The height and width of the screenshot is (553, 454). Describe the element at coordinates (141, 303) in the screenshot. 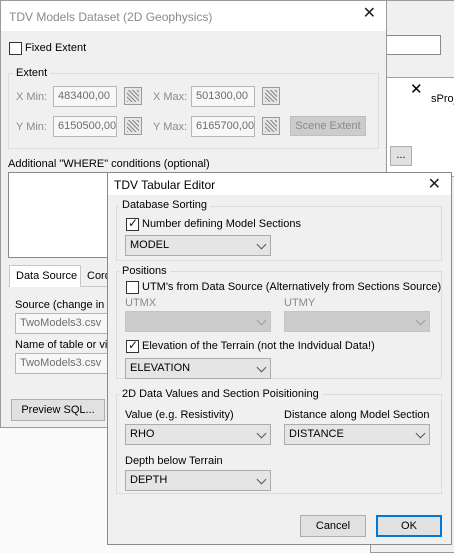

I see `utmx-label: UTMX` at that location.